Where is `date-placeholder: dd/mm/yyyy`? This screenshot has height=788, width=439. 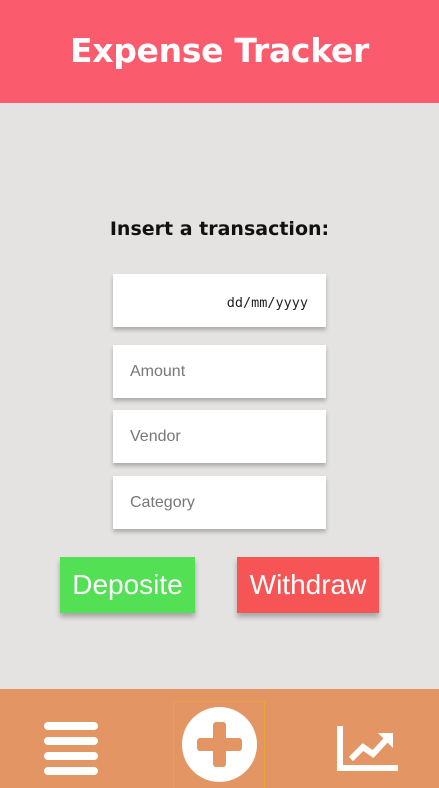 date-placeholder: dd/mm/yyyy is located at coordinates (267, 302).